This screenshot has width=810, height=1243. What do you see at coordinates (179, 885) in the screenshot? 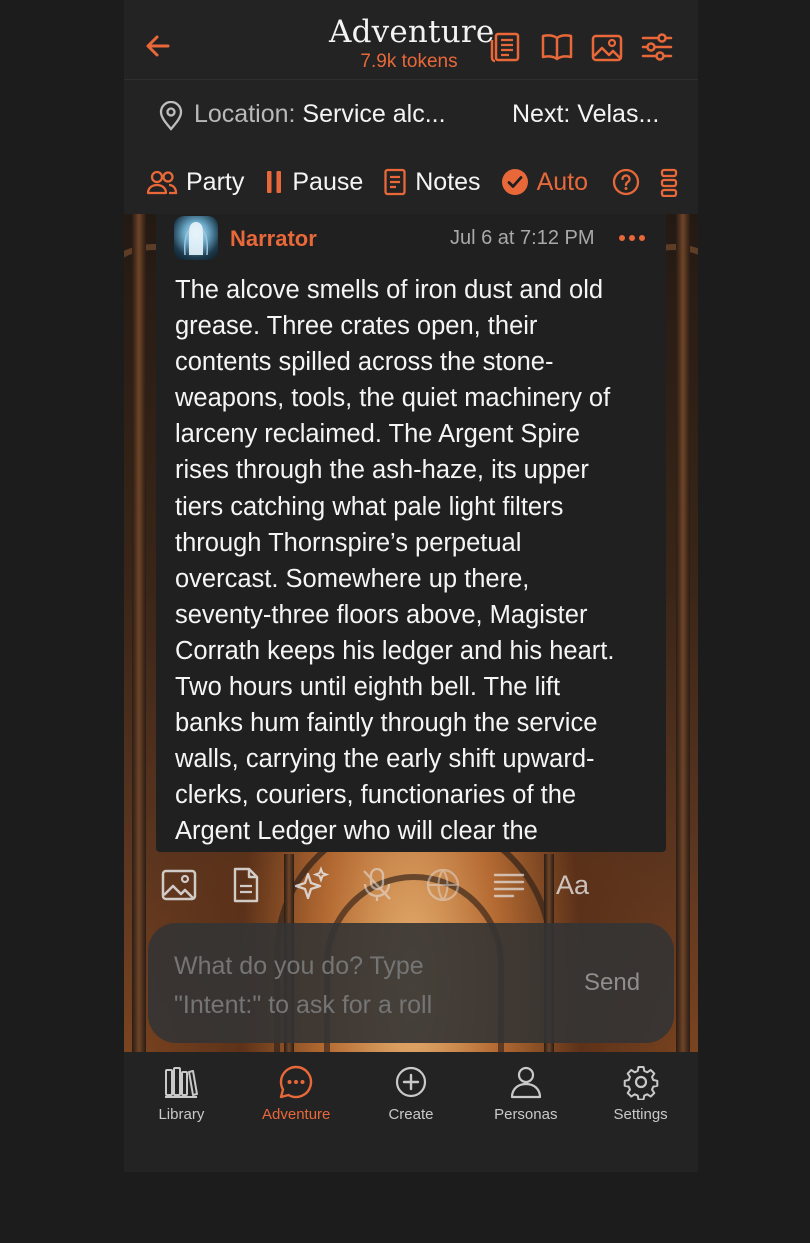
I see `image-attach-icon` at bounding box center [179, 885].